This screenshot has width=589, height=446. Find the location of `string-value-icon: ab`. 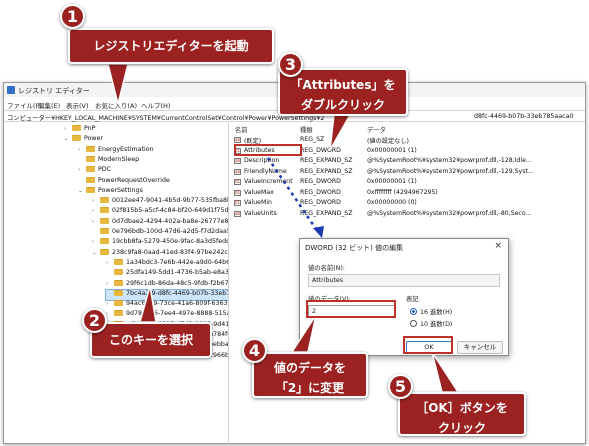

string-value-icon: ab is located at coordinates (237, 213).